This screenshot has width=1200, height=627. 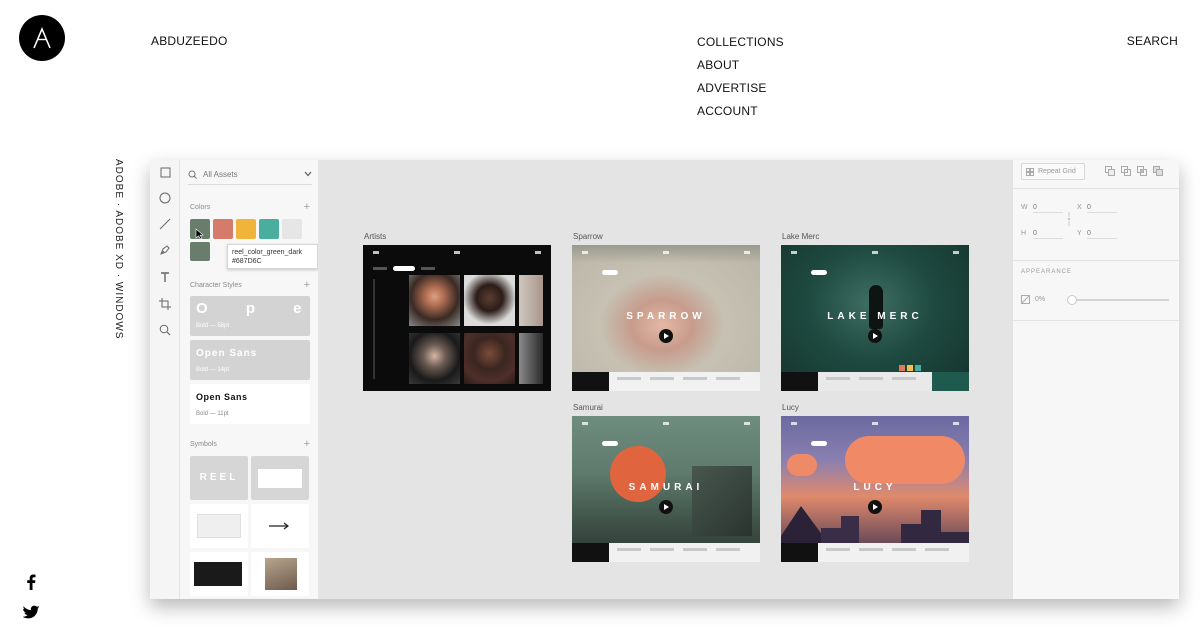 What do you see at coordinates (722, 501) in the screenshot?
I see `rock-shape` at bounding box center [722, 501].